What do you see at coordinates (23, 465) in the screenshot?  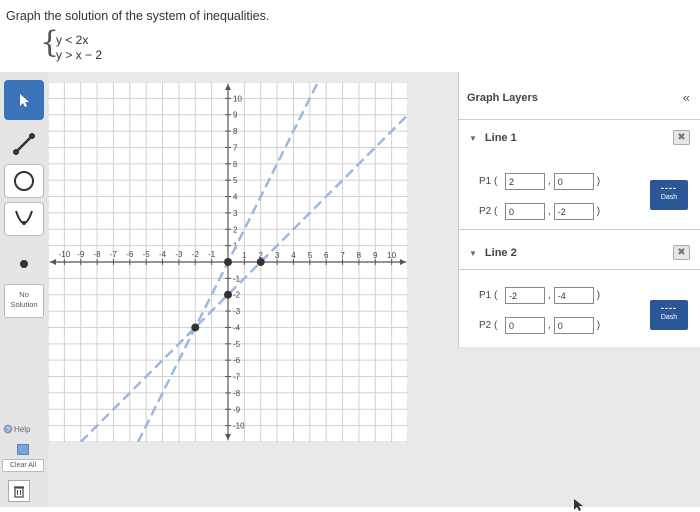 I see `clear-all-label: Clear All` at bounding box center [23, 465].